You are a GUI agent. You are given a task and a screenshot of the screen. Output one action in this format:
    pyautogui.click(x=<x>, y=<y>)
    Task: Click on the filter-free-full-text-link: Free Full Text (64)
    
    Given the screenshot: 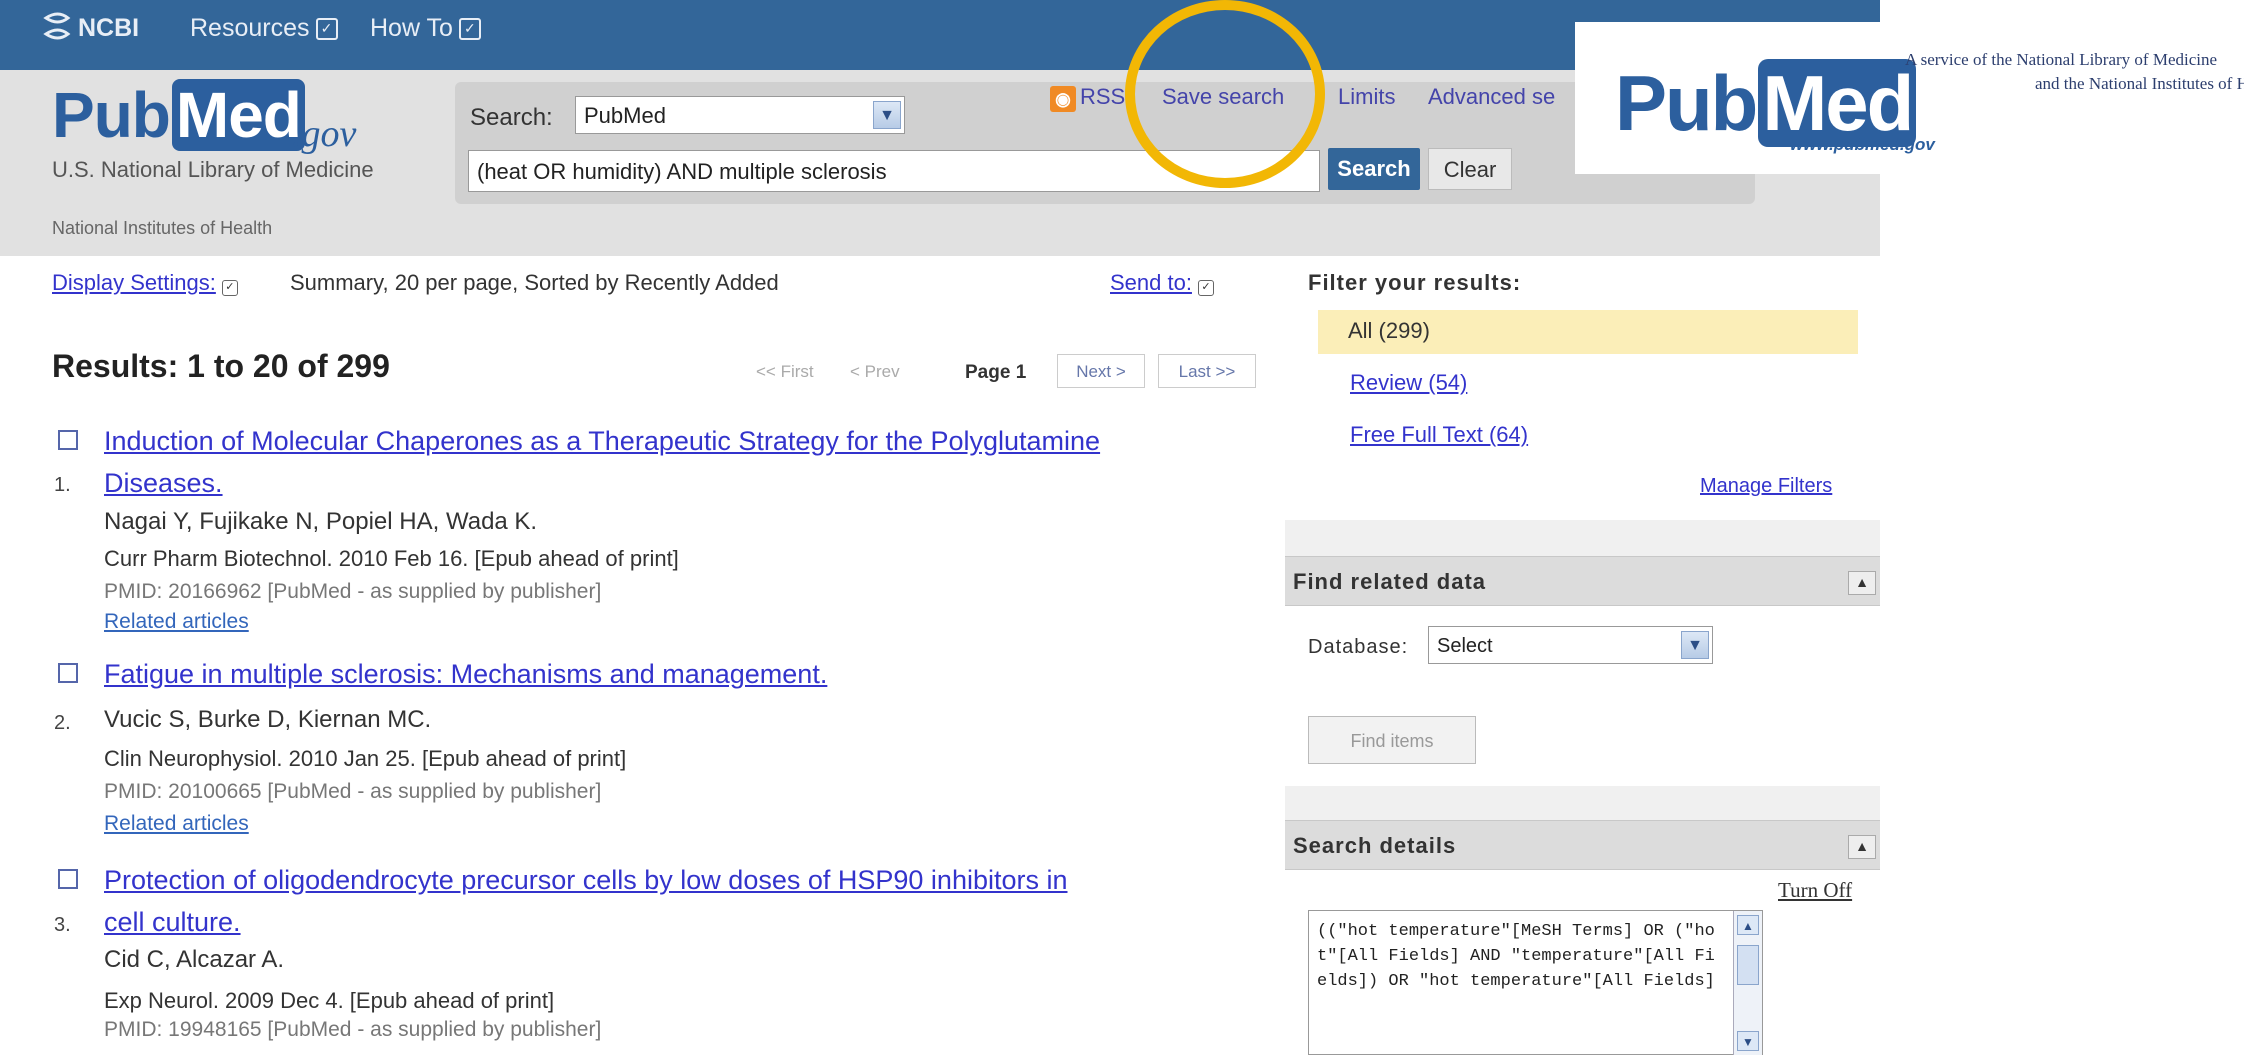 What is the action you would take?
    pyautogui.click(x=1439, y=435)
    